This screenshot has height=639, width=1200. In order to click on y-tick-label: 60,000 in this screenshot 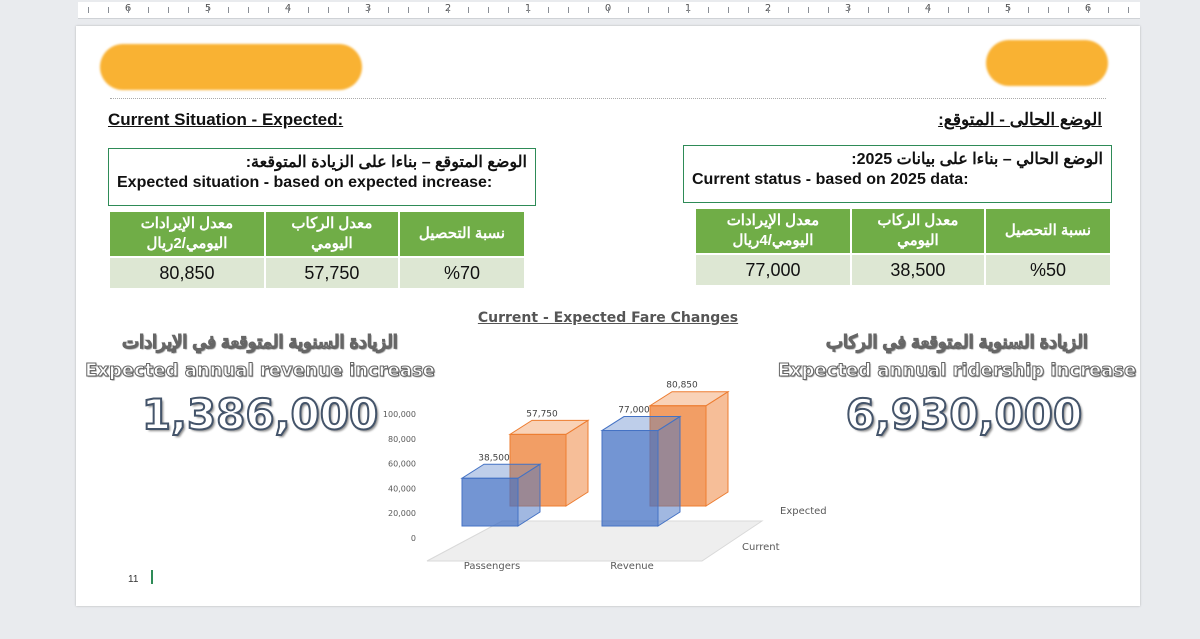, I will do `click(402, 464)`.